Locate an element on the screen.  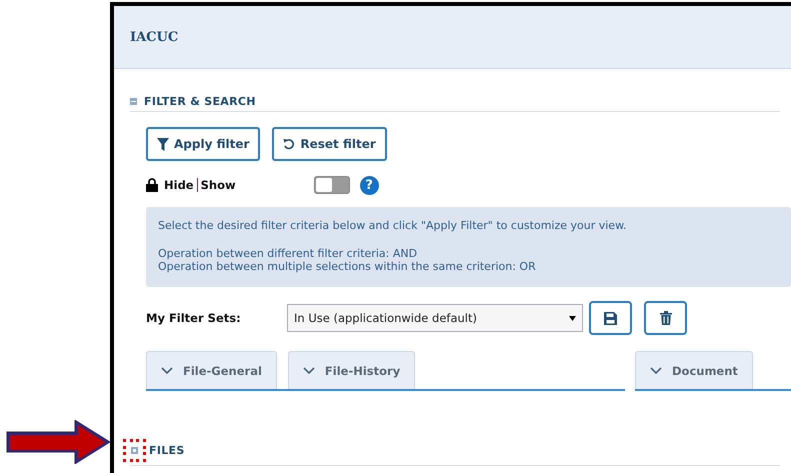
info-text: Operation between multiple selections within the same criterion: OR is located at coordinates (347, 266).